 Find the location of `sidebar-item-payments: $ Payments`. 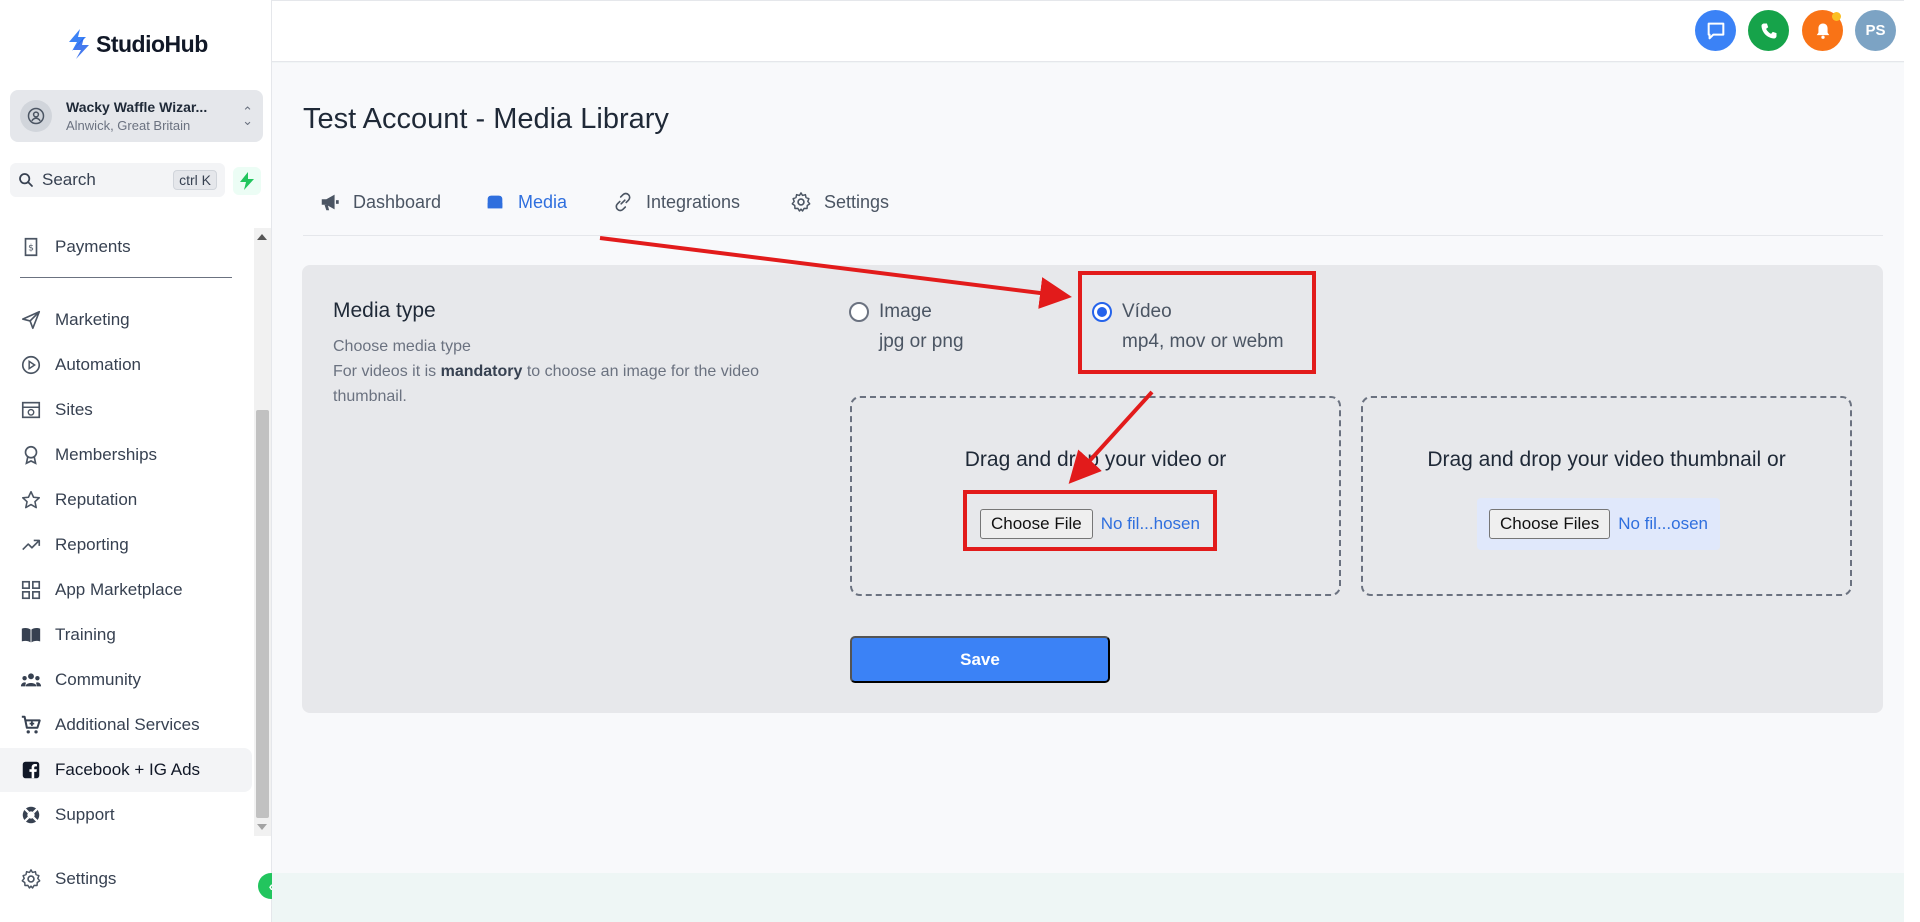

sidebar-item-payments: $ Payments is located at coordinates (126, 247).